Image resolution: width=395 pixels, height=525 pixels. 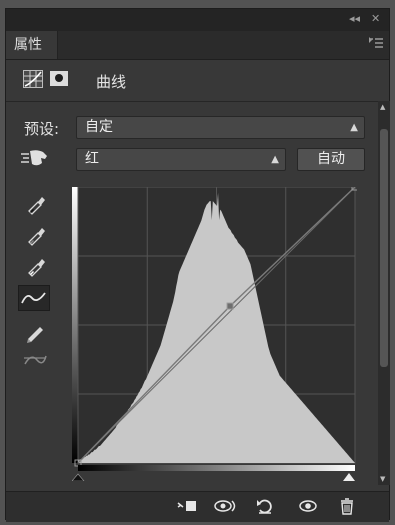 What do you see at coordinates (35, 265) in the screenshot?
I see `sample-white-eyedropper-icon` at bounding box center [35, 265].